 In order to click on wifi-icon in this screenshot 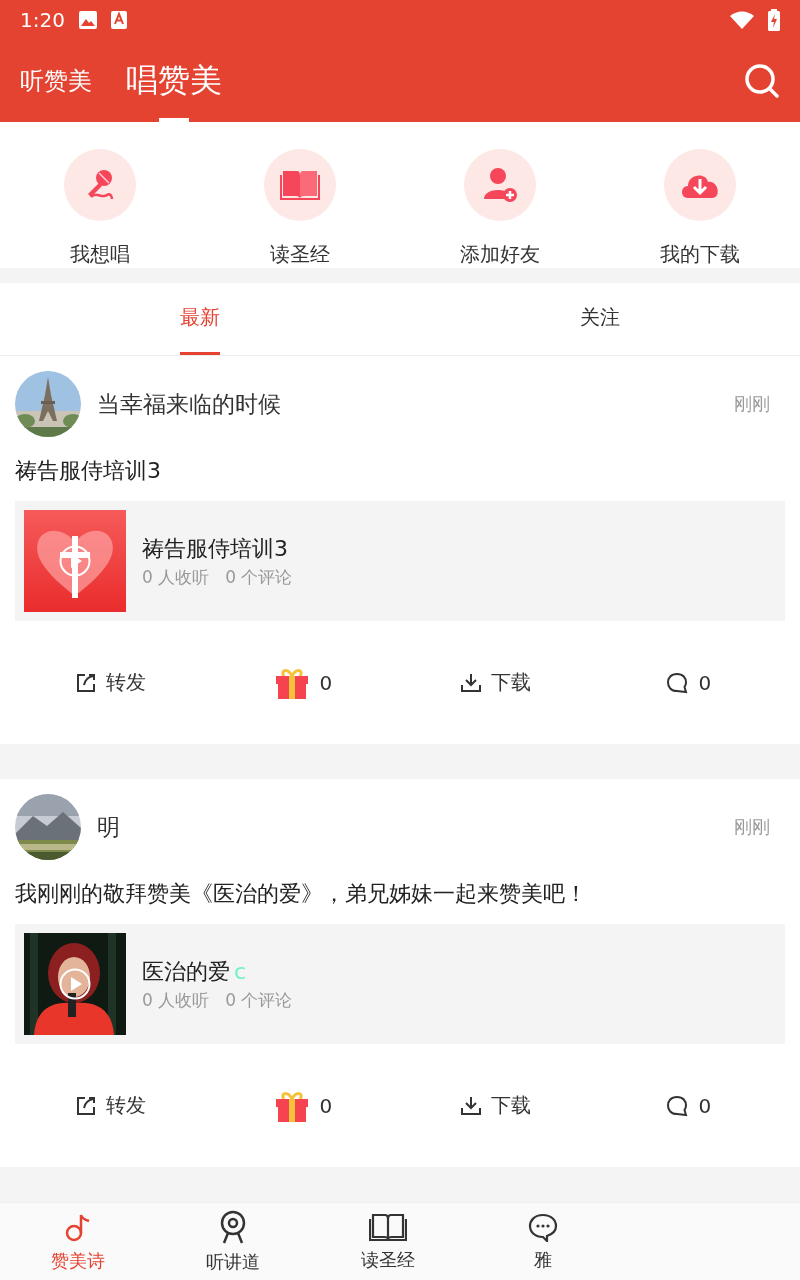, I will do `click(742, 20)`.